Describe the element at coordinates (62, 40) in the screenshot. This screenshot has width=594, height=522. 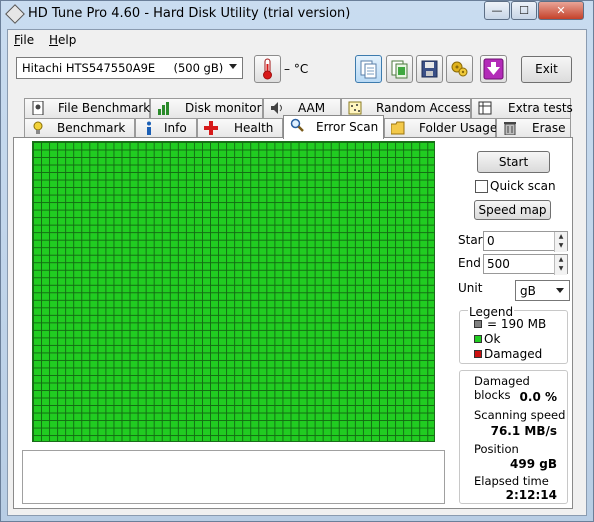
I see `menu-help: Help` at that location.